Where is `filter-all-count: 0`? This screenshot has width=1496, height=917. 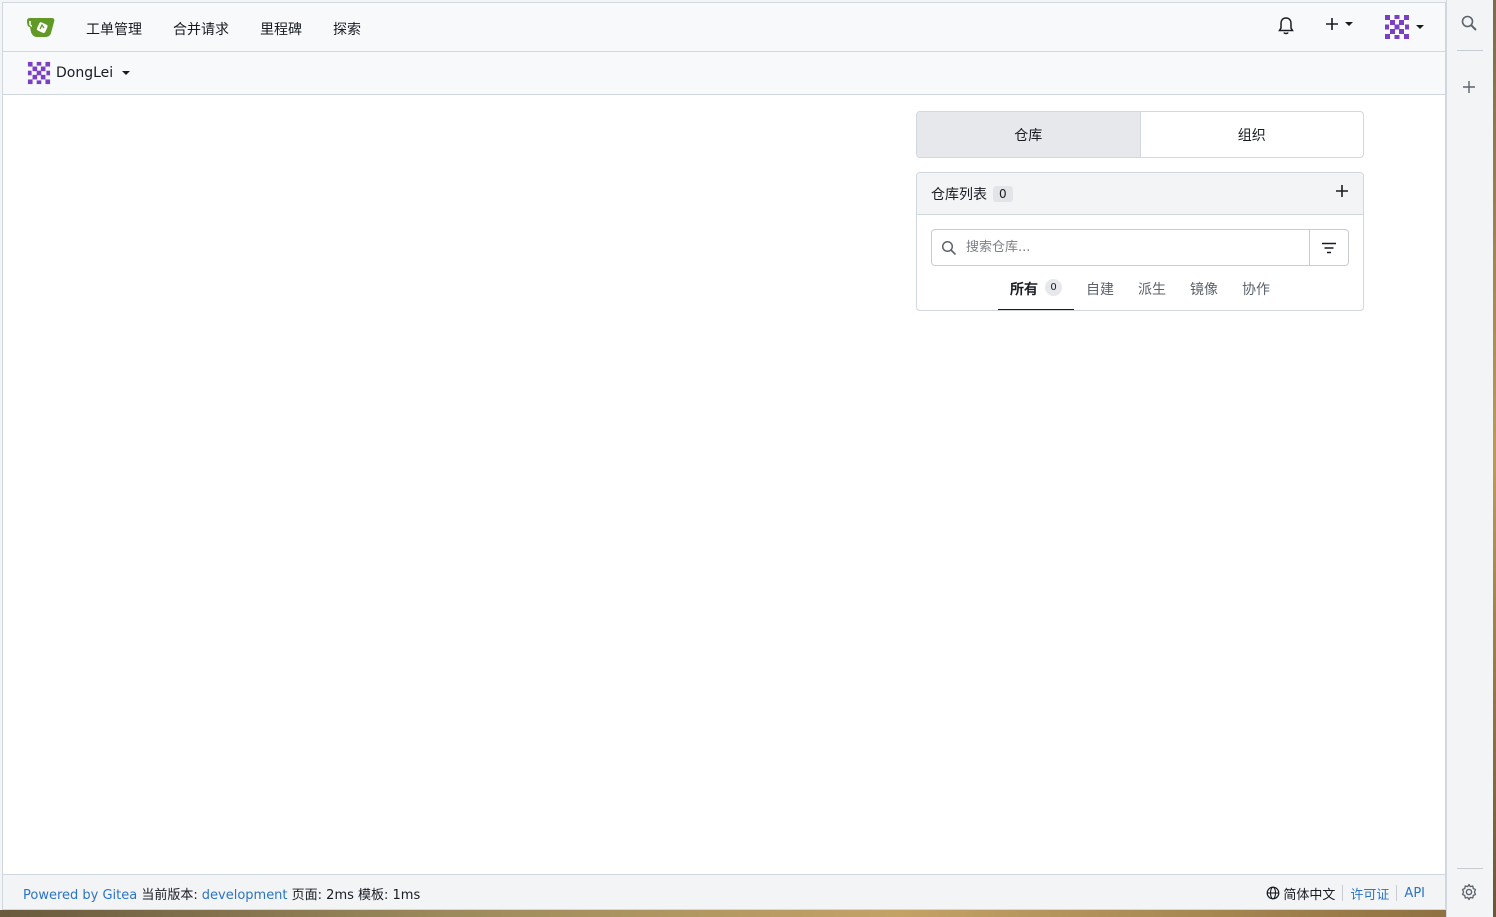
filter-all-count: 0 is located at coordinates (1053, 287).